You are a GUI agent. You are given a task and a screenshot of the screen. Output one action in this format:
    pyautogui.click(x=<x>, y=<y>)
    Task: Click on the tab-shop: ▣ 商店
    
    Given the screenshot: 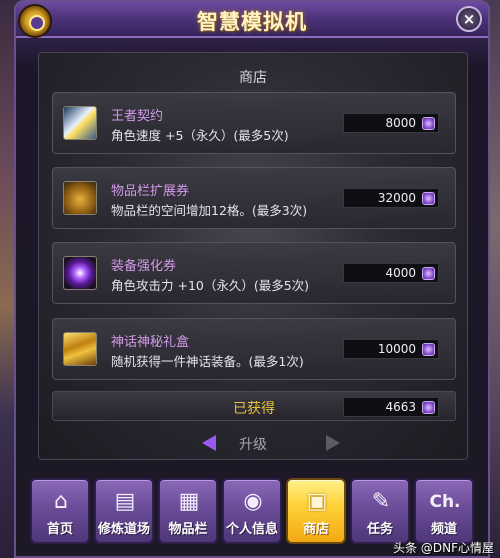 What is the action you would take?
    pyautogui.click(x=316, y=511)
    